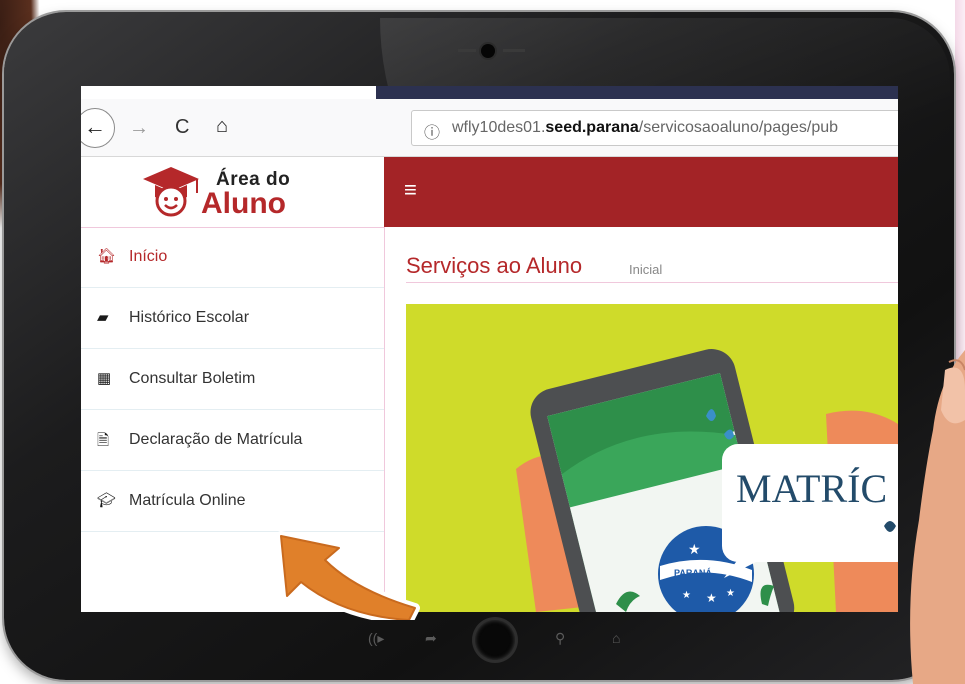 The image size is (965, 684). I want to click on document-icon: 🗎, so click(103, 440).